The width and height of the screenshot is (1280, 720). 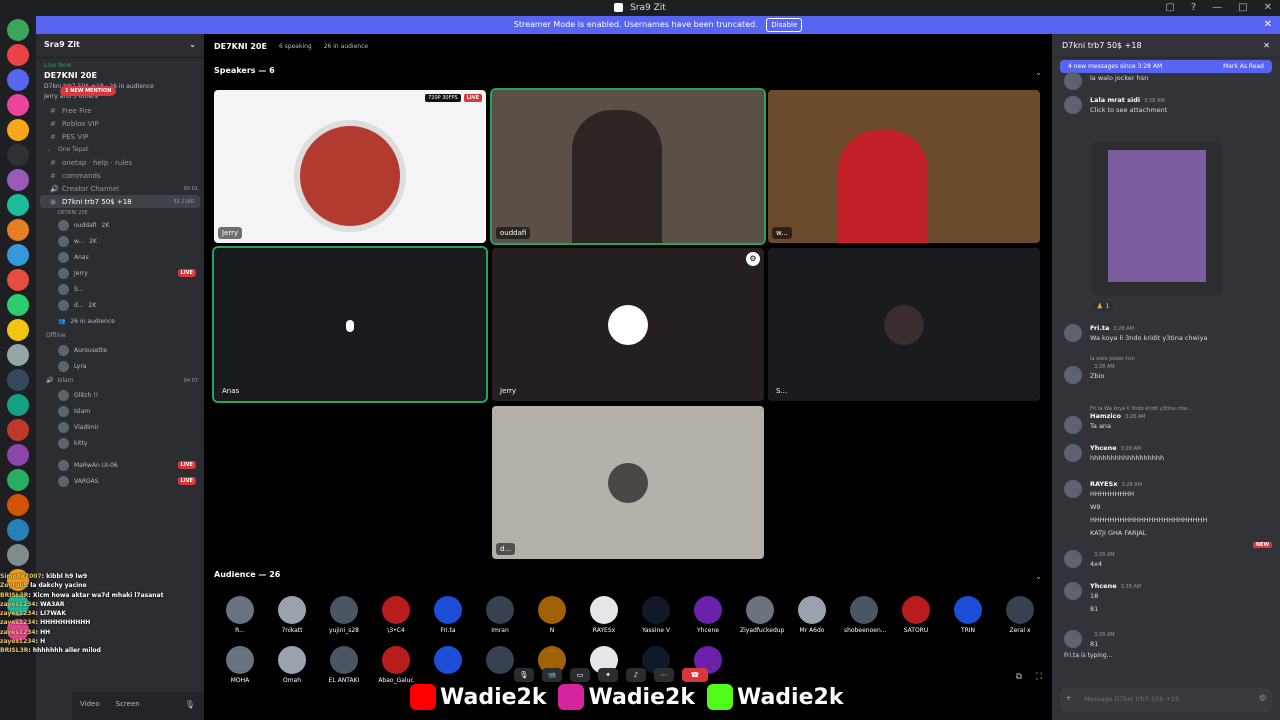 What do you see at coordinates (120, 241) in the screenshot?
I see `member-item: w... 2K` at bounding box center [120, 241].